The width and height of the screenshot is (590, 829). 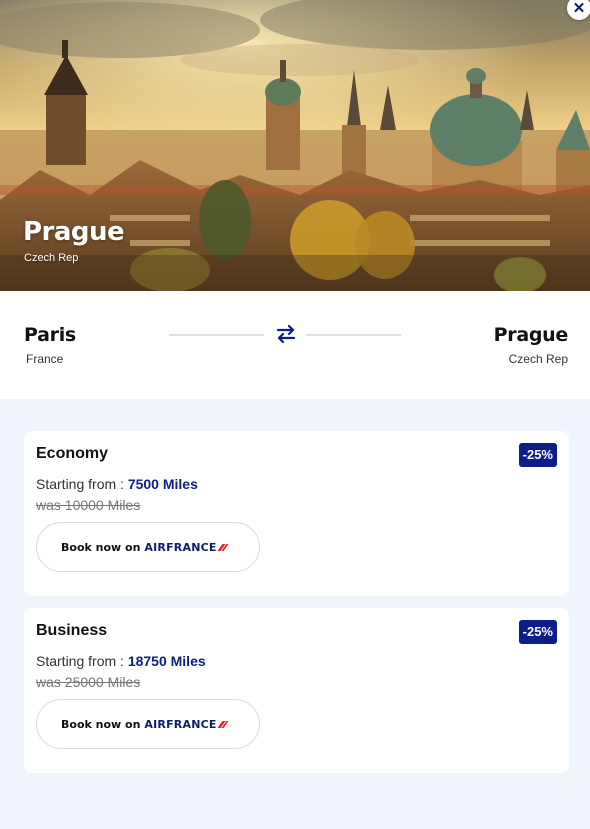 I want to click on close-icon: ✕, so click(x=579, y=8).